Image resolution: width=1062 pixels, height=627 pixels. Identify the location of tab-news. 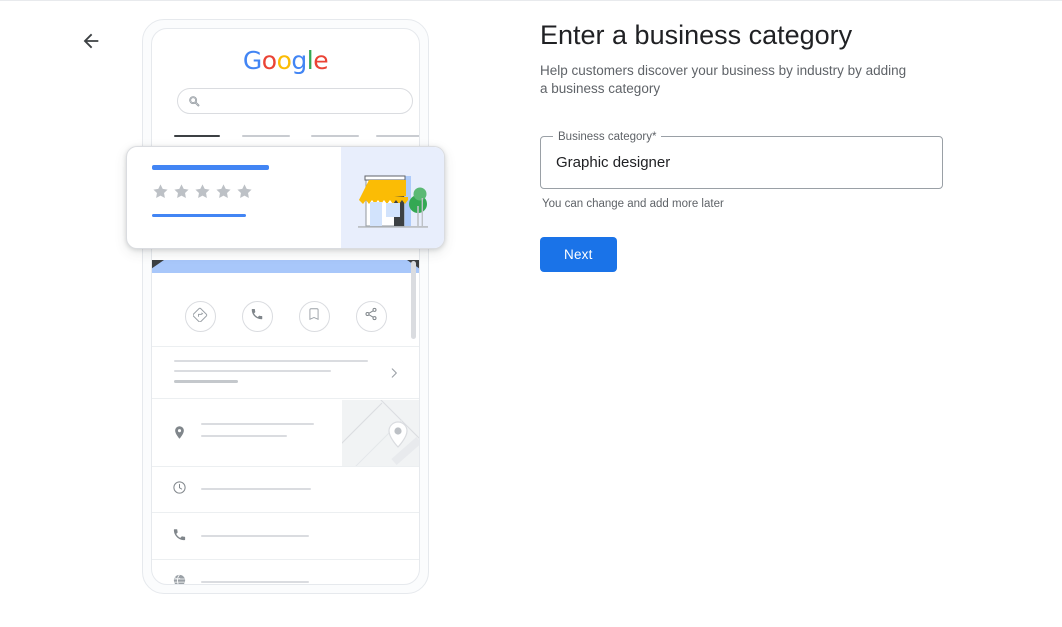
(397, 136).